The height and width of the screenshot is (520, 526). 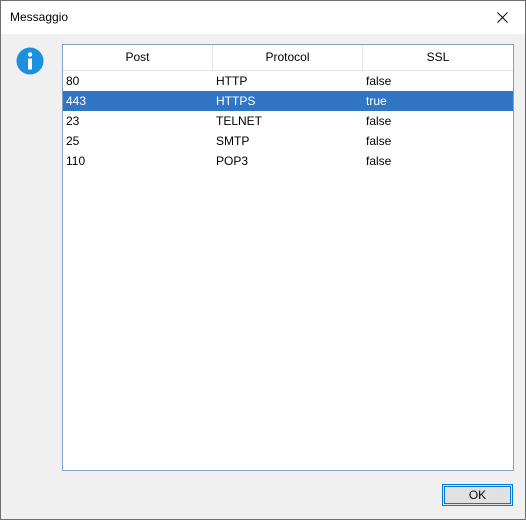 What do you see at coordinates (288, 101) in the screenshot?
I see `table-row-selected: 443 HTTPS true` at bounding box center [288, 101].